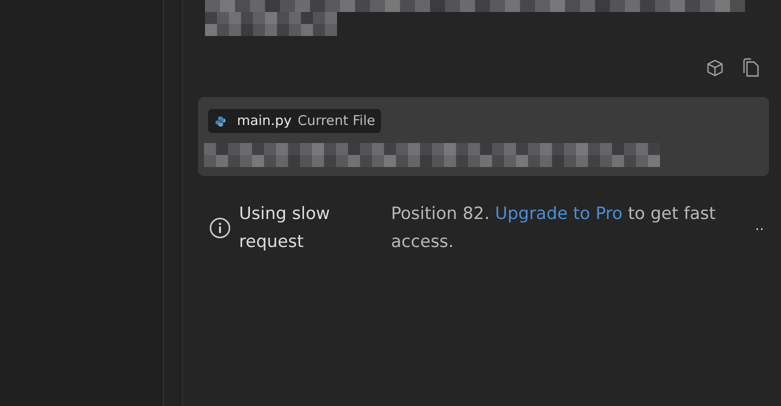  What do you see at coordinates (220, 121) in the screenshot?
I see `python-icon` at bounding box center [220, 121].